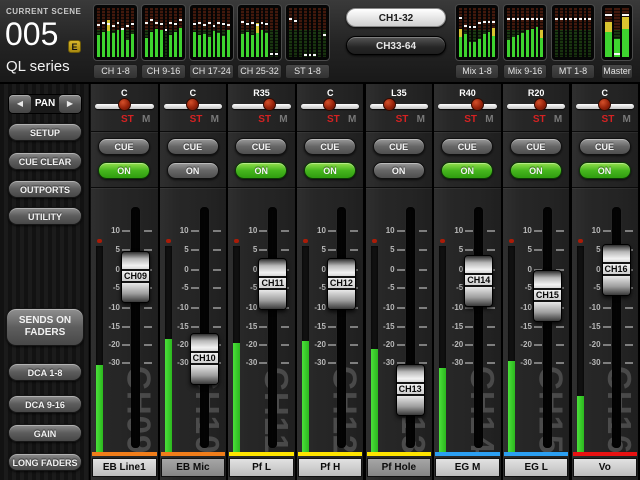 Image resolution: width=640 pixels, height=480 pixels. Describe the element at coordinates (341, 284) in the screenshot. I see `fader-cap: CH12` at that location.